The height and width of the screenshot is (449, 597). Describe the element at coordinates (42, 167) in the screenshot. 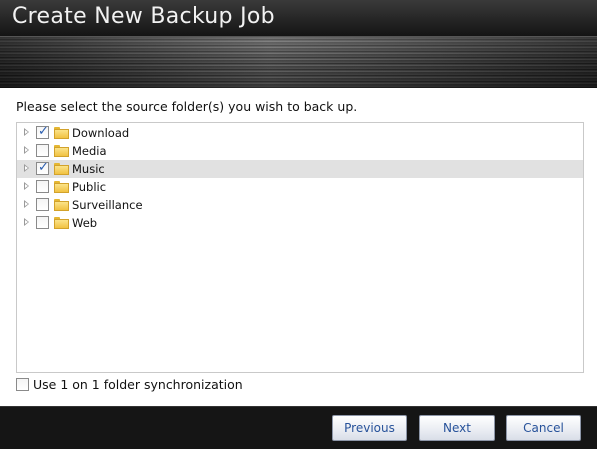

I see `folder-checkbox-music` at that location.